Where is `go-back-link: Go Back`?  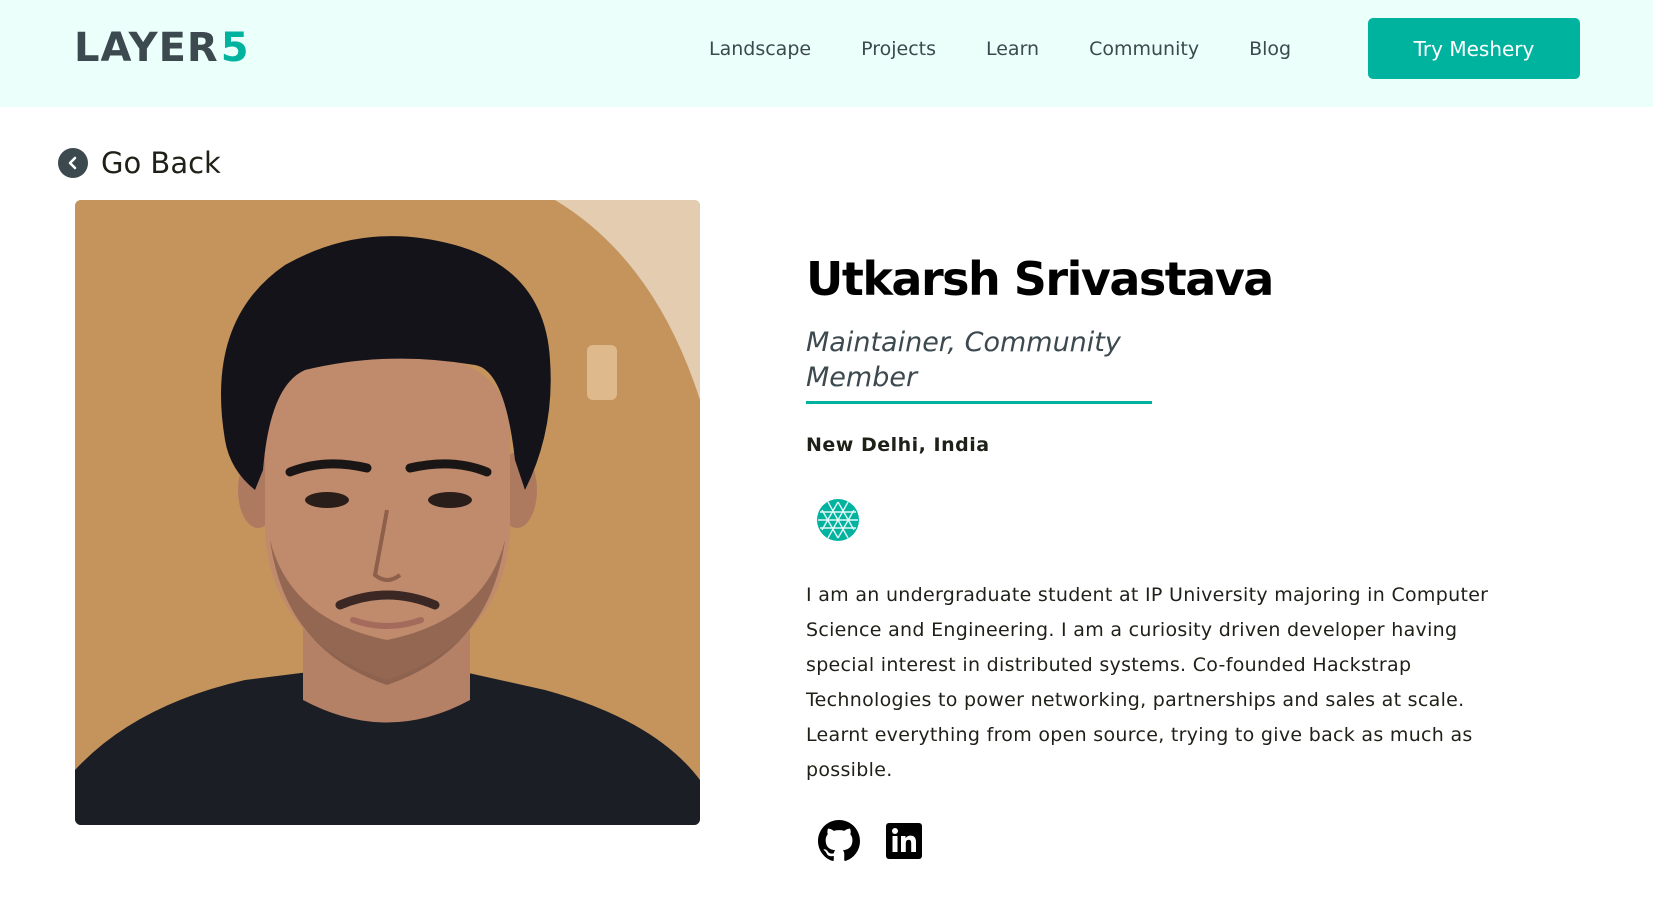 go-back-link: Go Back is located at coordinates (139, 163).